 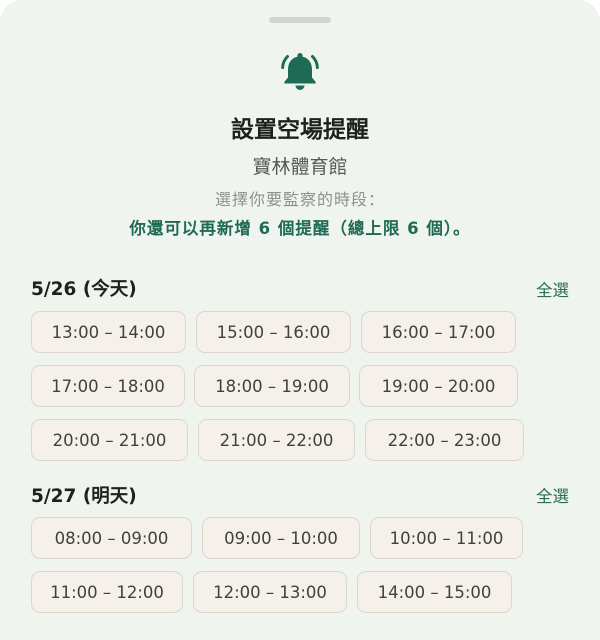 I want to click on selection-prompt: 選擇你要監察的時段：, so click(x=299, y=199).